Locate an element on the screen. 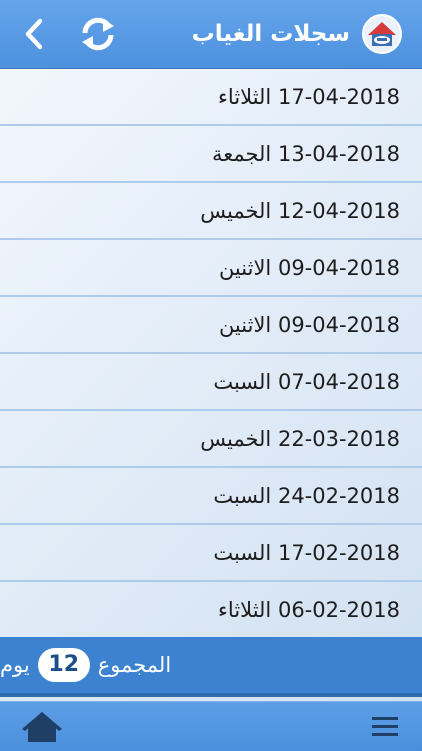 This screenshot has width=422, height=751. bottom-bar is located at coordinates (211, 726).